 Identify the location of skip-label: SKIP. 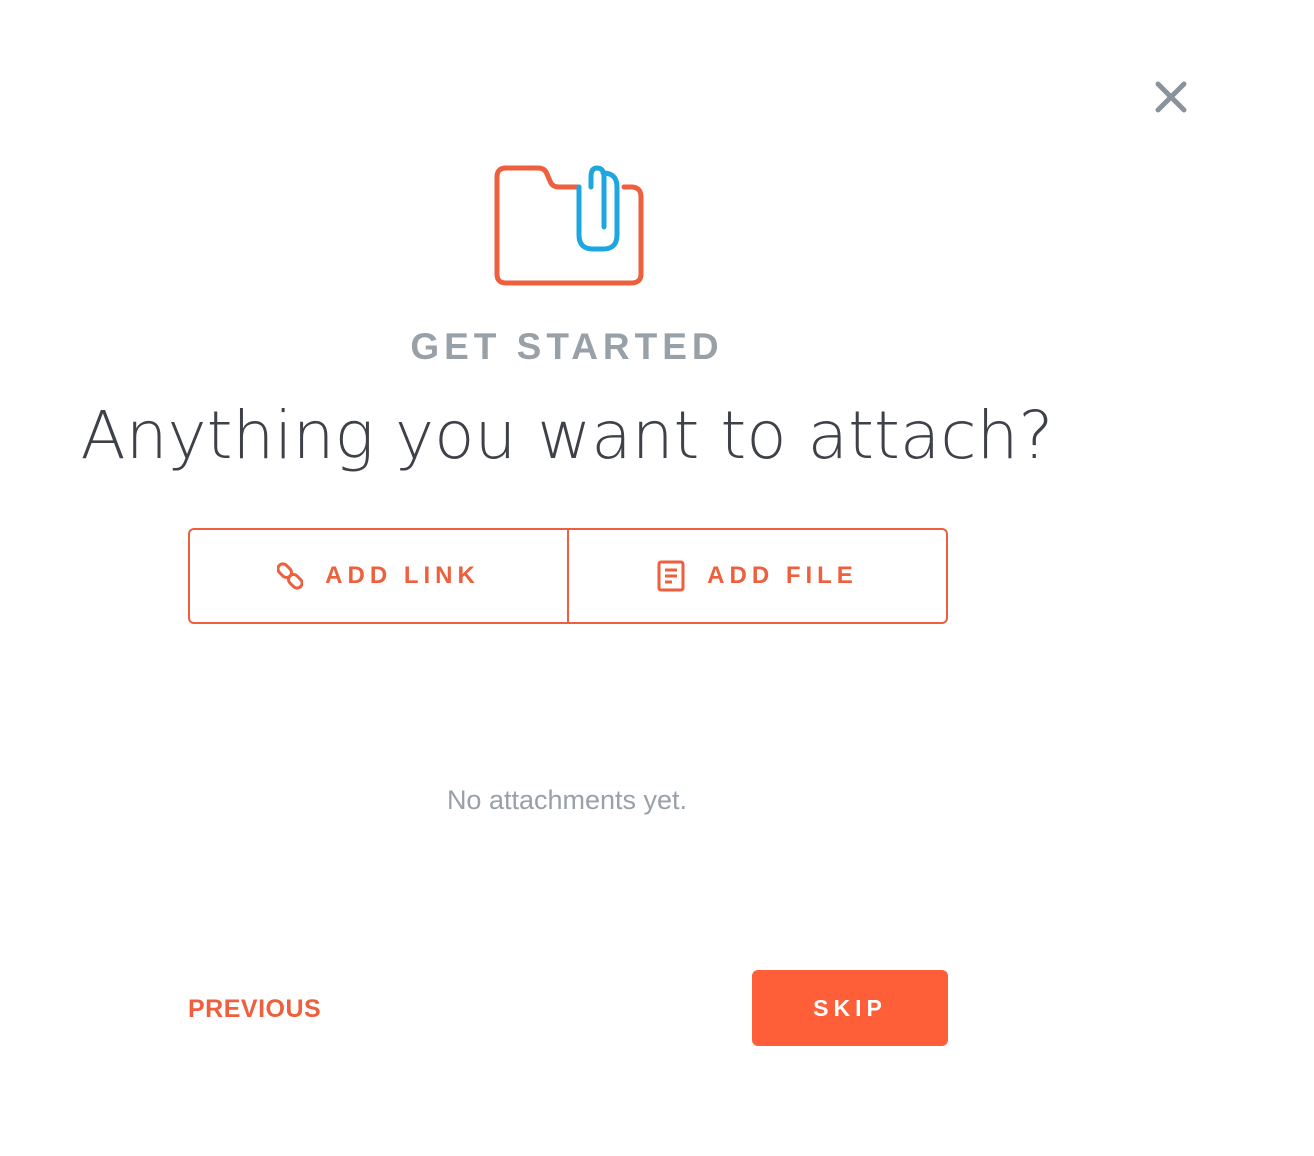
(850, 1007).